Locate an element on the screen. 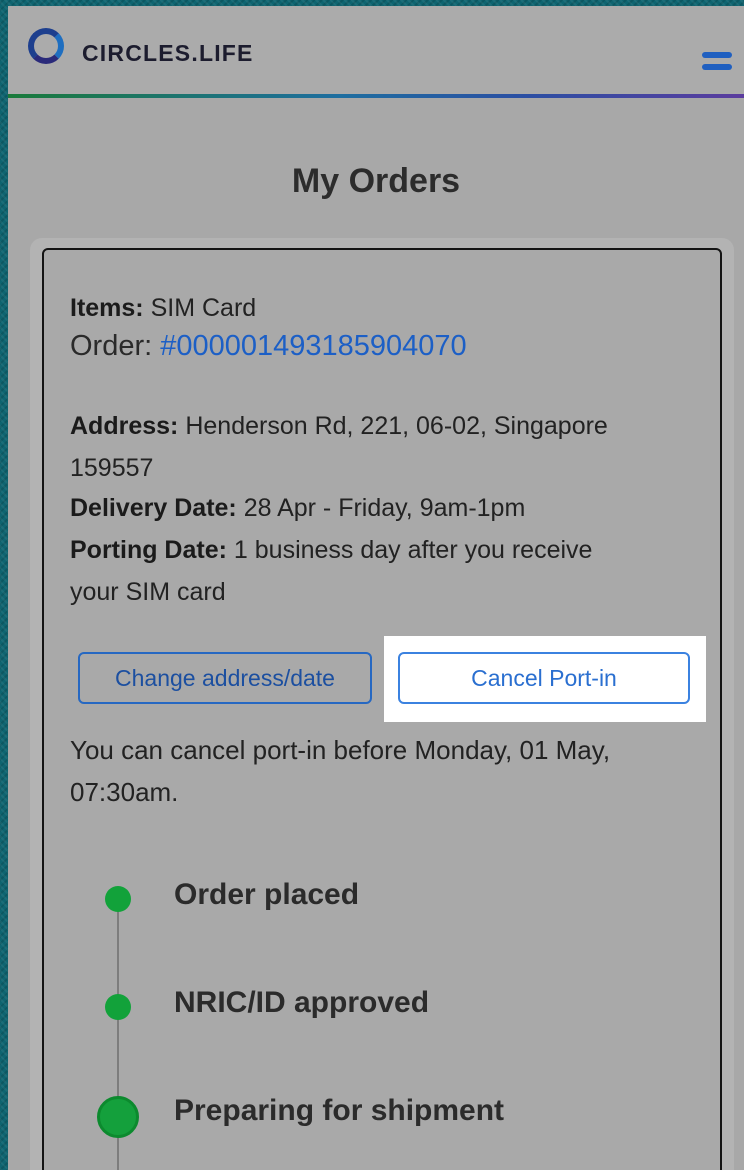  porting-value: 1 business day after you receive is located at coordinates (413, 550).